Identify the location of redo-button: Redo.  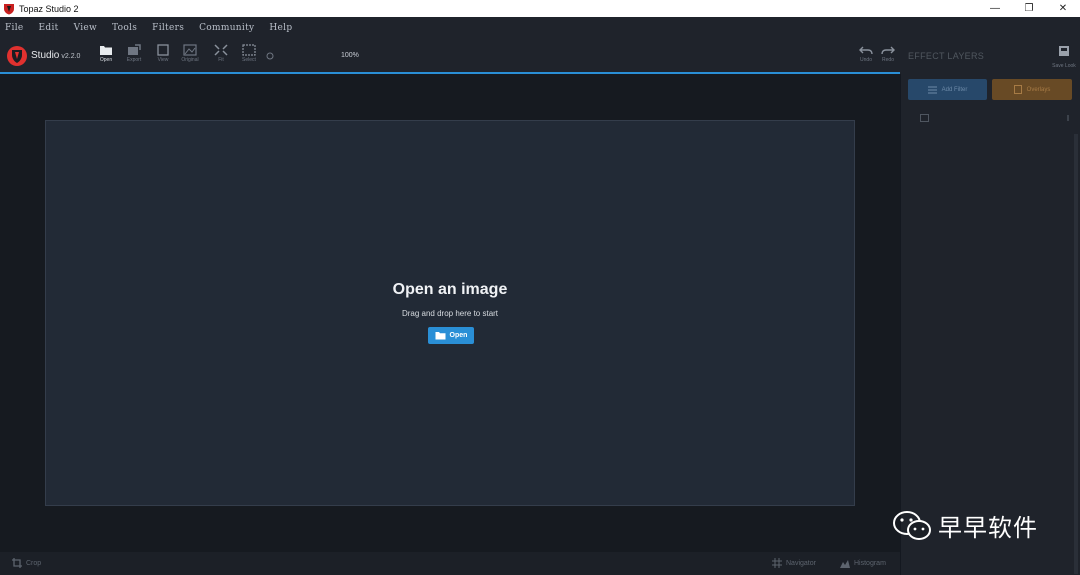
(888, 53).